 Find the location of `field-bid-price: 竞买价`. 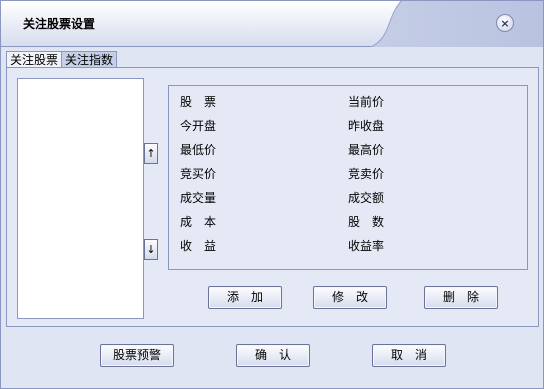

field-bid-price: 竞买价 is located at coordinates (198, 173).